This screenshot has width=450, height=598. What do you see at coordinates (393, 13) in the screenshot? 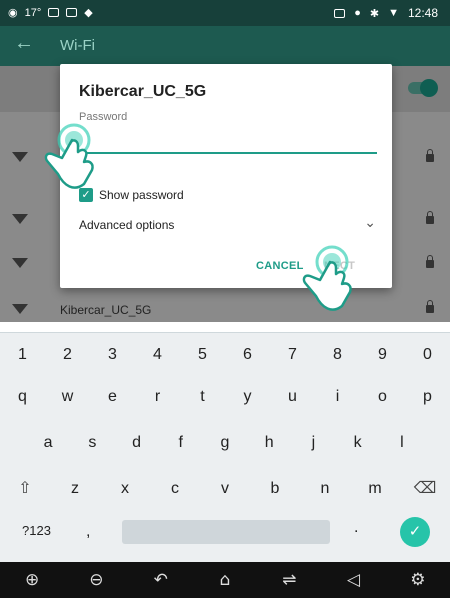
I see `wifi-status-icon: ▼` at bounding box center [393, 13].